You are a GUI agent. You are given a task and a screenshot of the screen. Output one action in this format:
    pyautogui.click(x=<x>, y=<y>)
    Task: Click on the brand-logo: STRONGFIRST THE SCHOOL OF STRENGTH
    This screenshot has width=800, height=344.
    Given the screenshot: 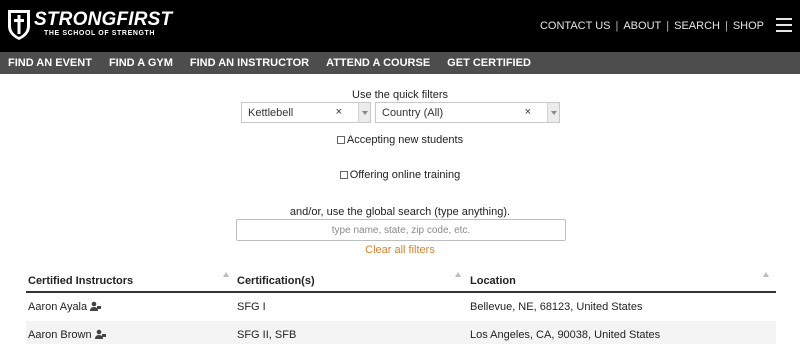 What is the action you would take?
    pyautogui.click(x=89, y=25)
    